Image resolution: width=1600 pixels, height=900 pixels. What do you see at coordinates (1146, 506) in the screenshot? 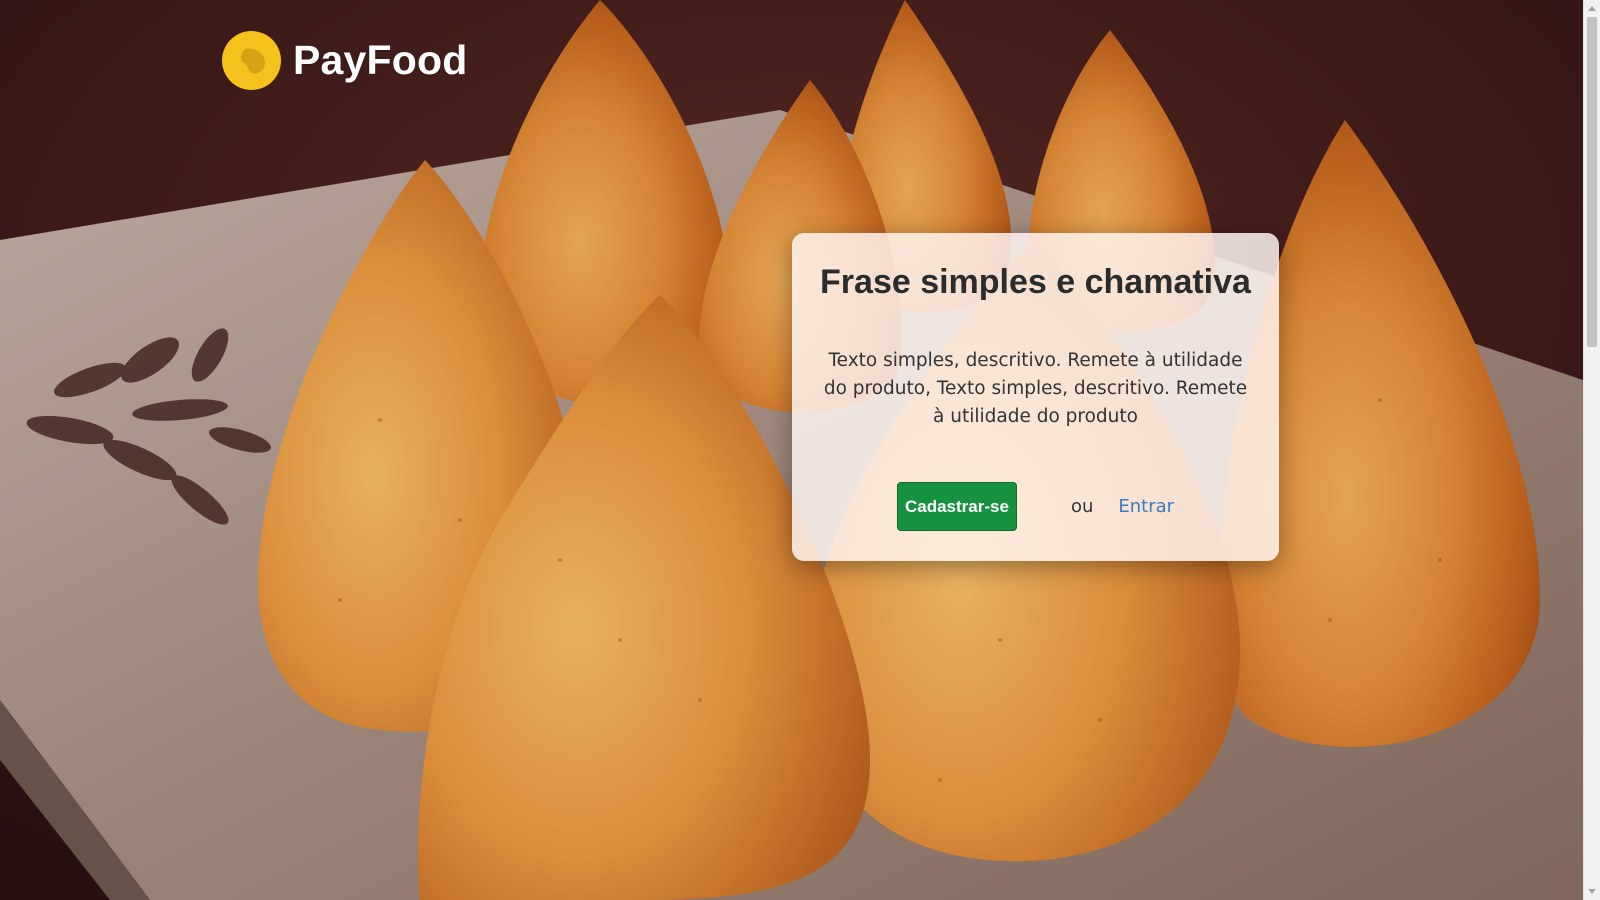
I see `login-link: Entrar` at bounding box center [1146, 506].